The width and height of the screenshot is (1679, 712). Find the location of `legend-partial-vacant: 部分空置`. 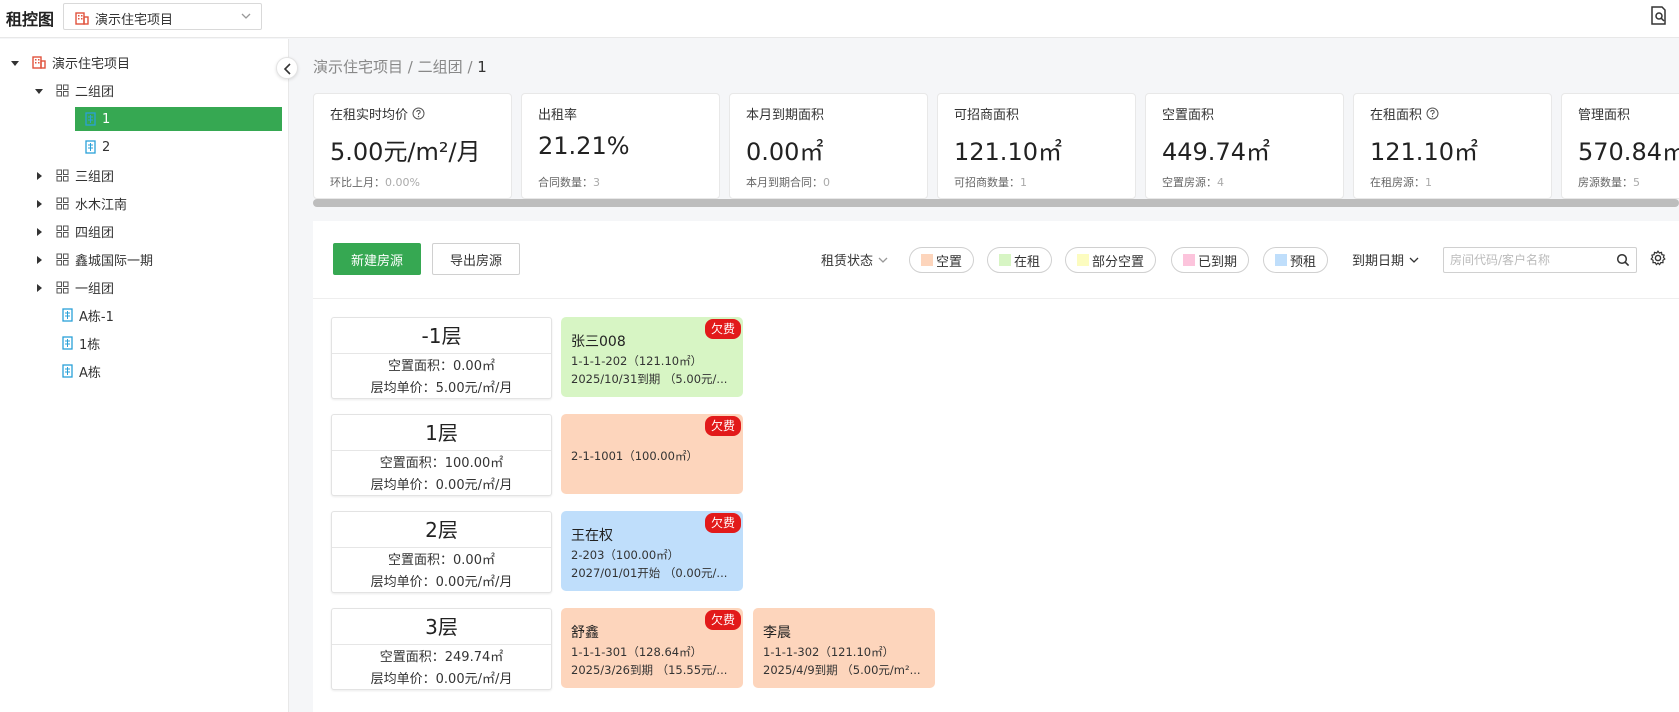

legend-partial-vacant: 部分空置 is located at coordinates (1111, 260).